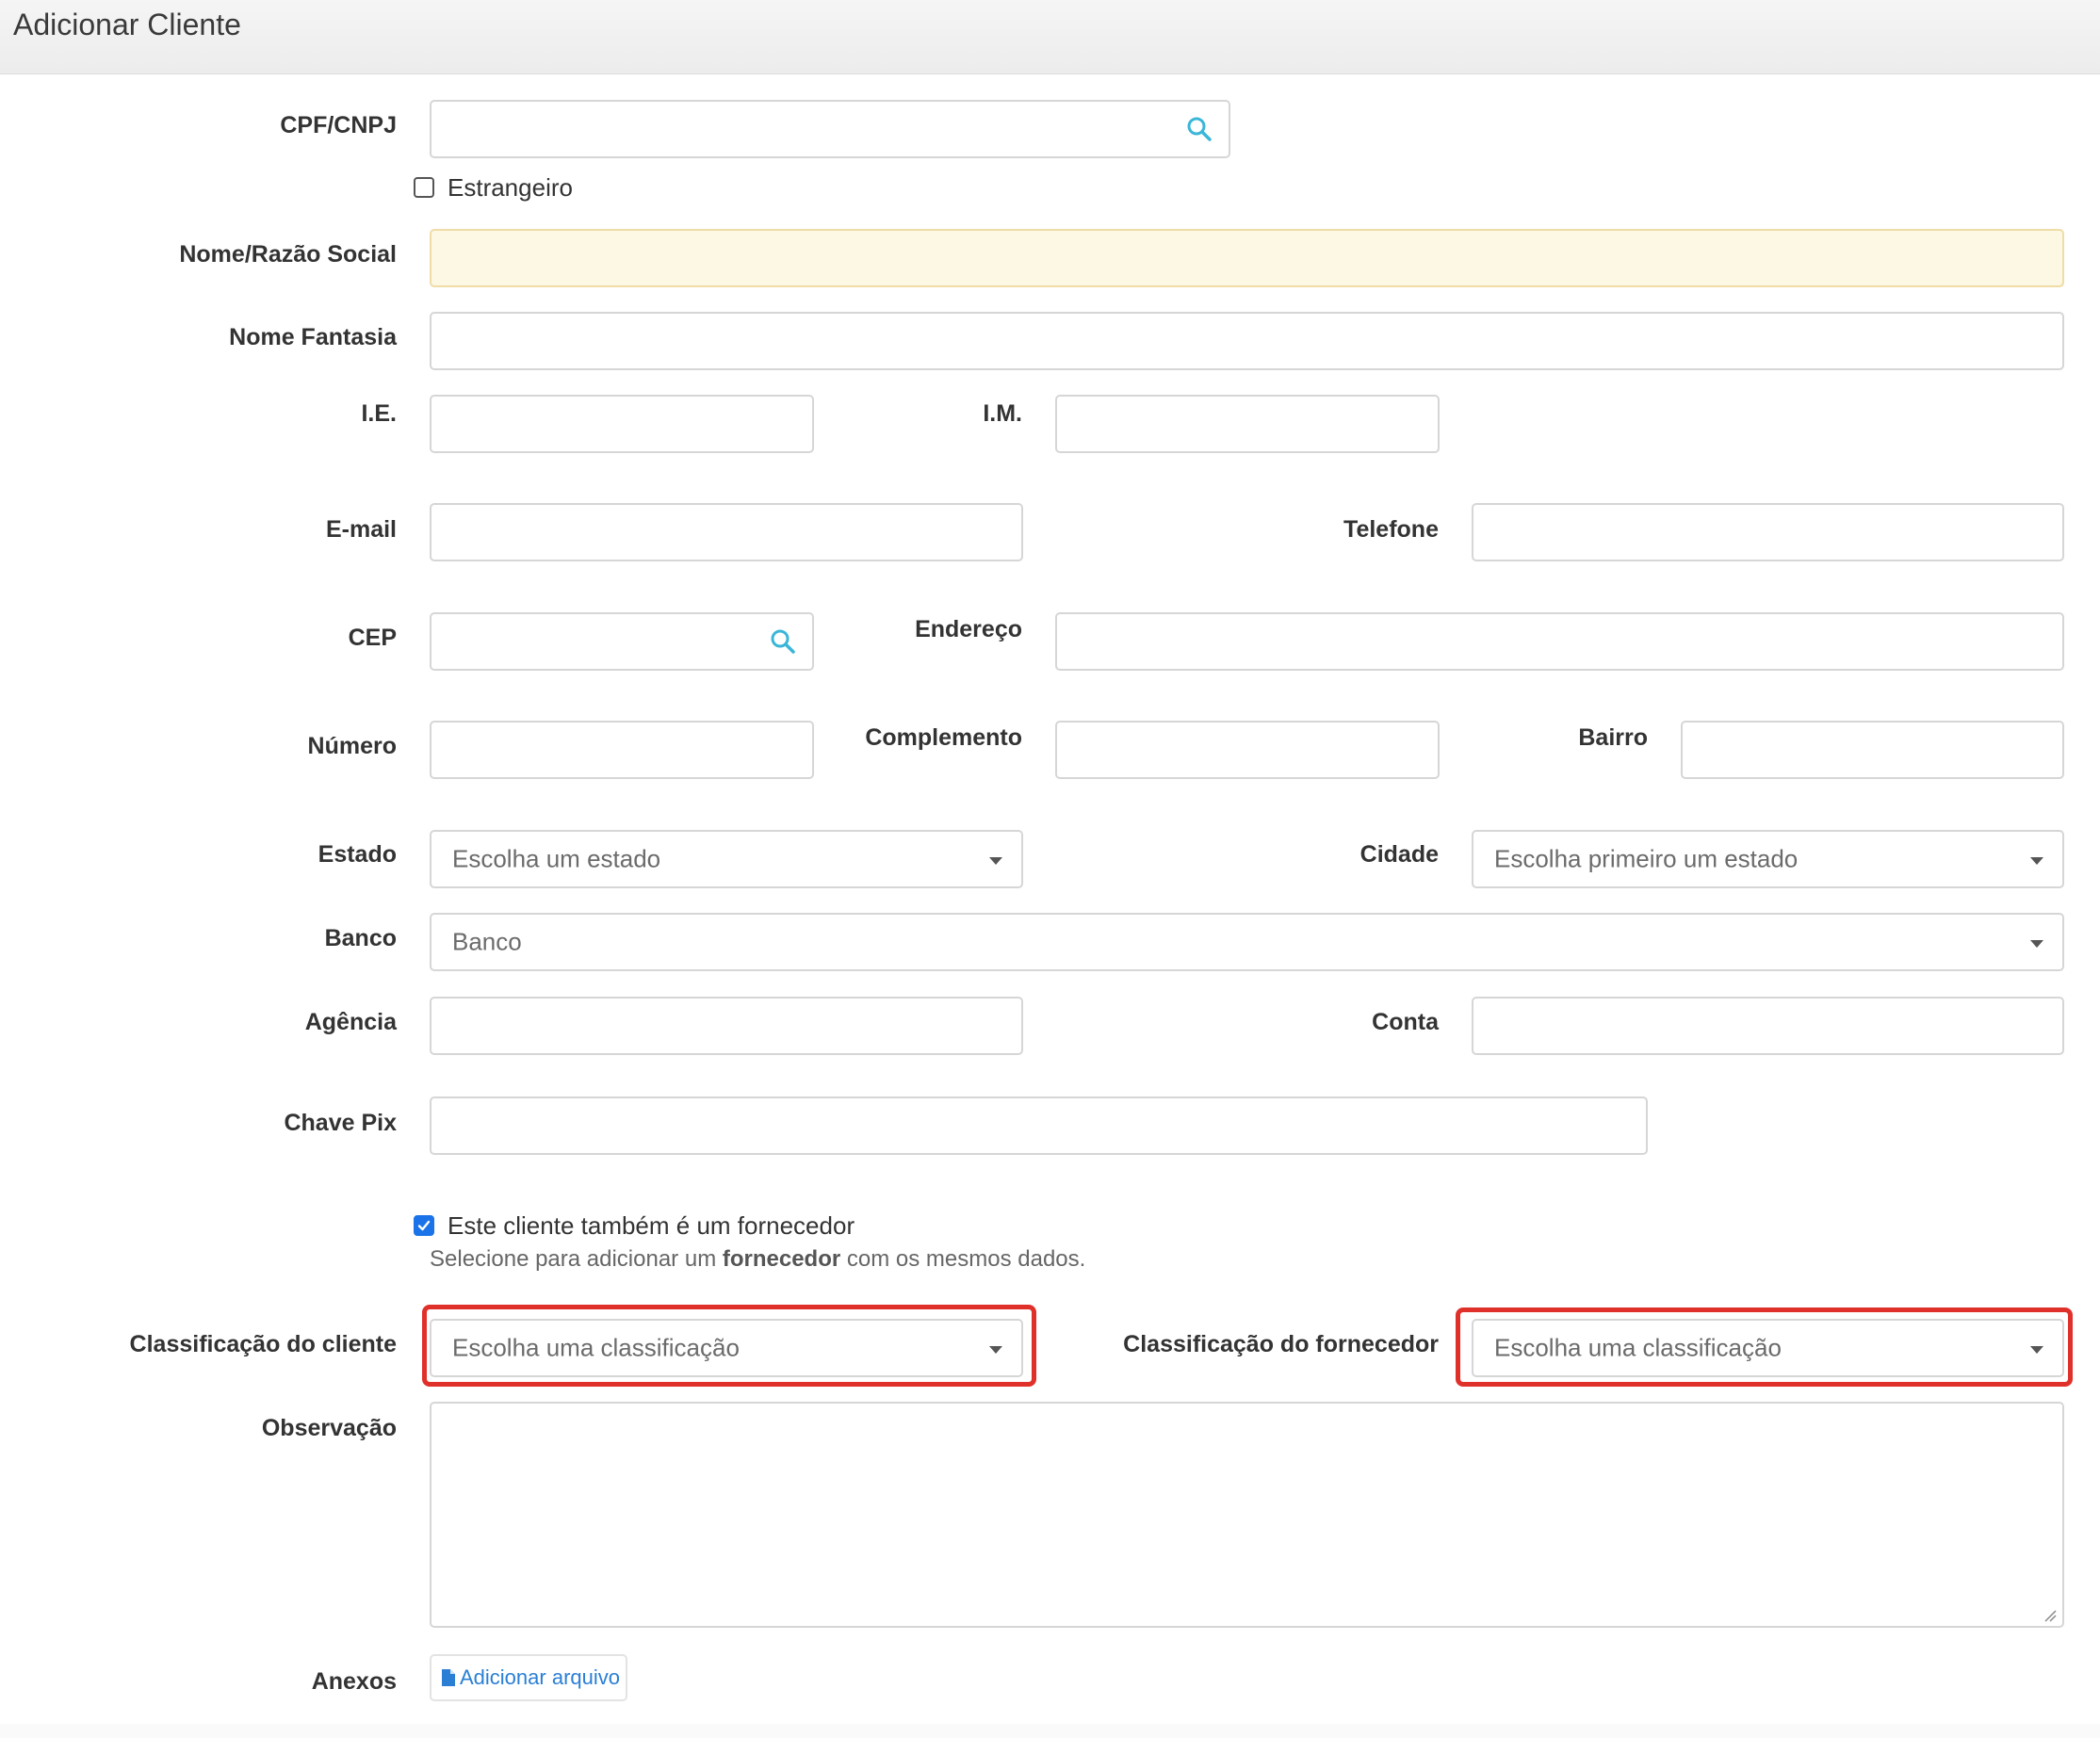  What do you see at coordinates (338, 125) in the screenshot?
I see `cpf-cnpj-label: CPF/CNPJ` at bounding box center [338, 125].